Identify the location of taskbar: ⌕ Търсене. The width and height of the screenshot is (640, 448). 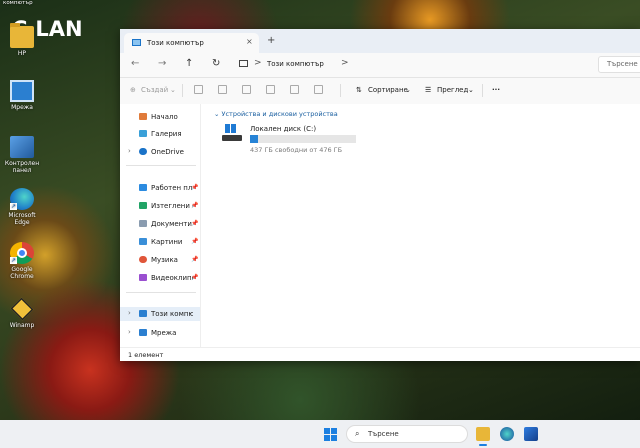
(320, 434).